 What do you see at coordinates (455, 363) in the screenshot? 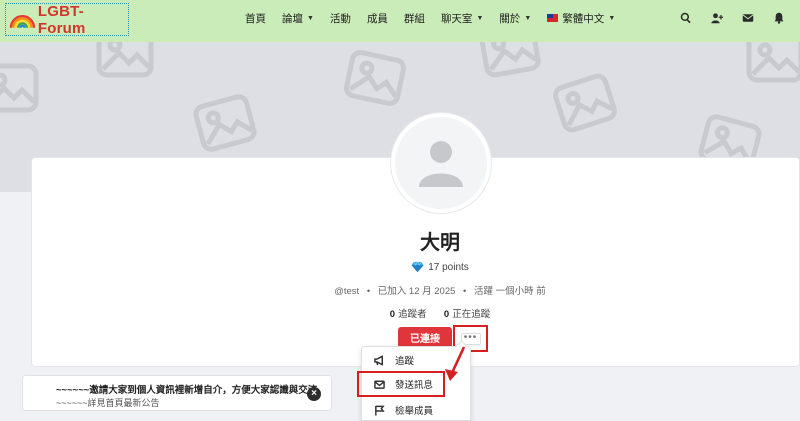
I see `annotation-arrow-icon` at bounding box center [455, 363].